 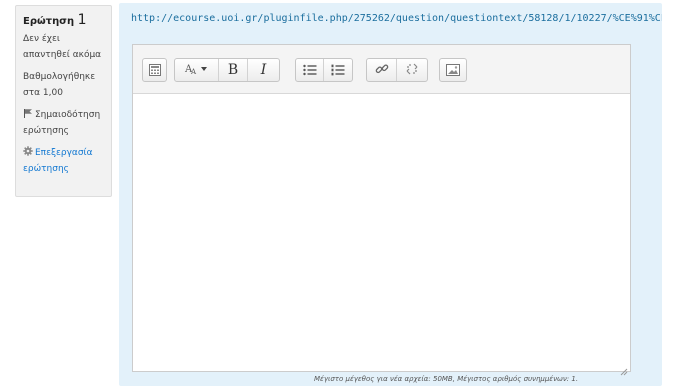 I want to click on toolbar-toggle-icon, so click(x=154, y=70).